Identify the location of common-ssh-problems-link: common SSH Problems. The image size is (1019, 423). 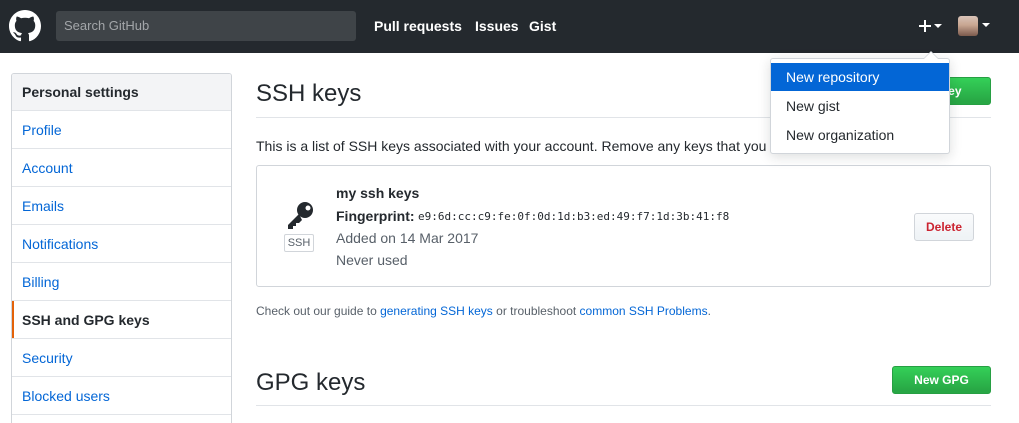
(644, 311).